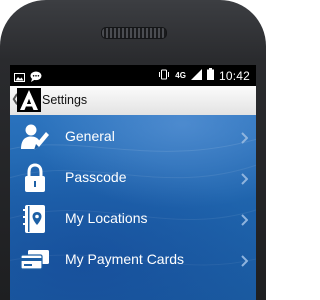 Image resolution: width=320 pixels, height=300 pixels. I want to click on battery-icon, so click(210, 75).